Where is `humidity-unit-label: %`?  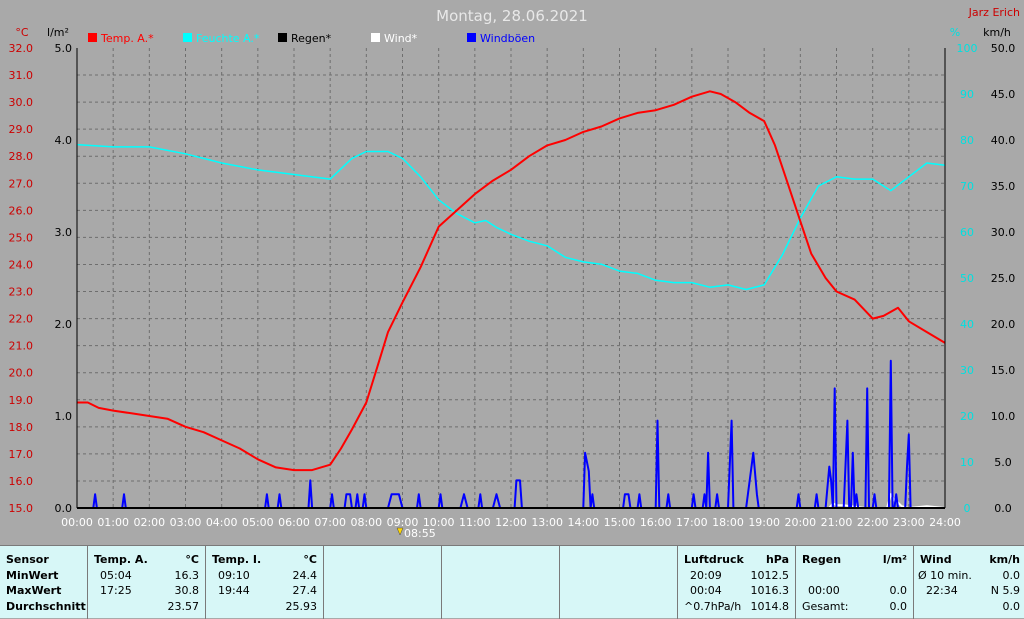
humidity-unit-label: % is located at coordinates (955, 32).